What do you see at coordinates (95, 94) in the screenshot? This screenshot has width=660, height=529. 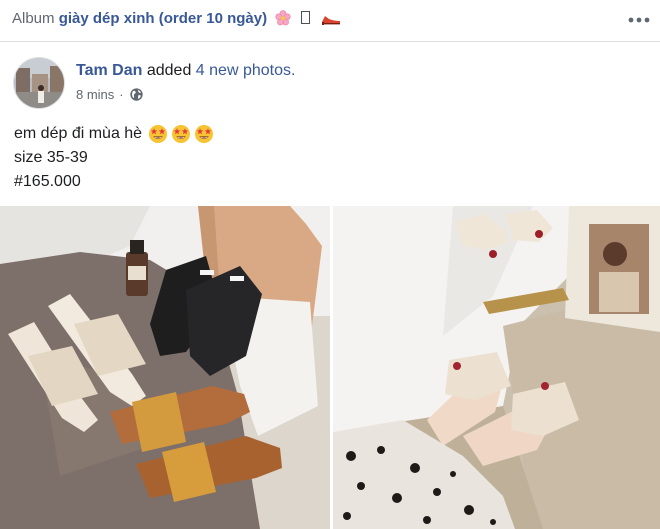 I see `post-timestamp: 8 mins` at bounding box center [95, 94].